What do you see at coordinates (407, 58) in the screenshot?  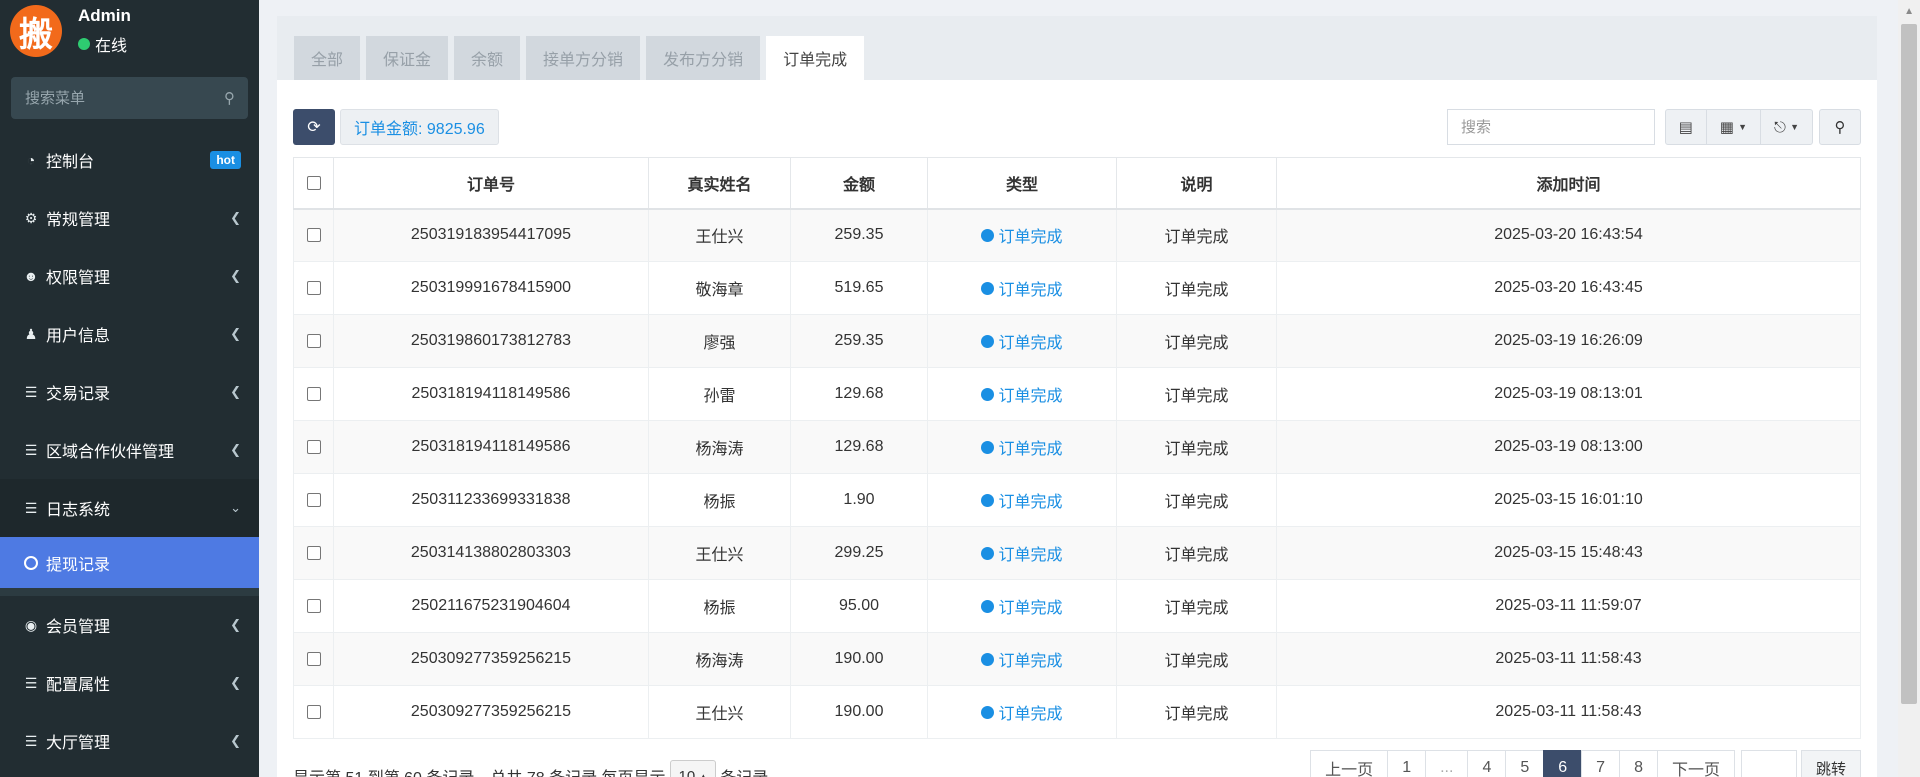 I see `tab-deposit: 保证金` at bounding box center [407, 58].